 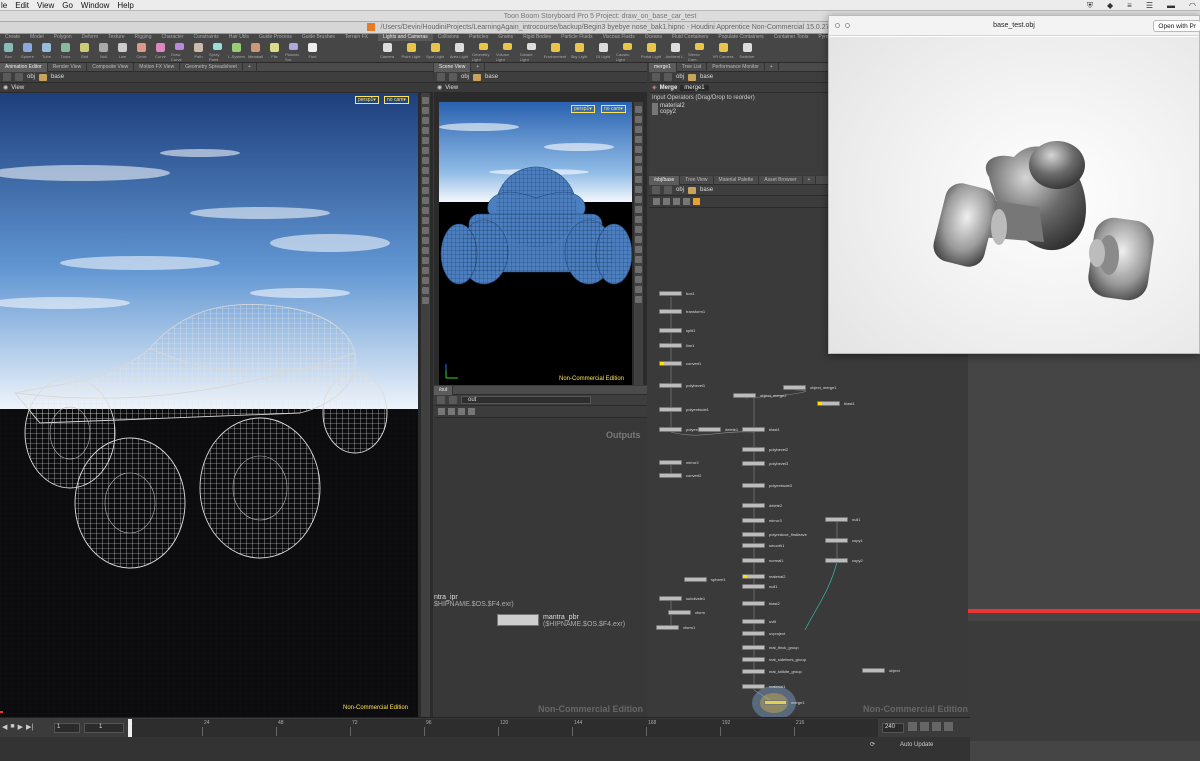 What do you see at coordinates (763, 686) in the screenshot?
I see `network-node: material1` at bounding box center [763, 686].